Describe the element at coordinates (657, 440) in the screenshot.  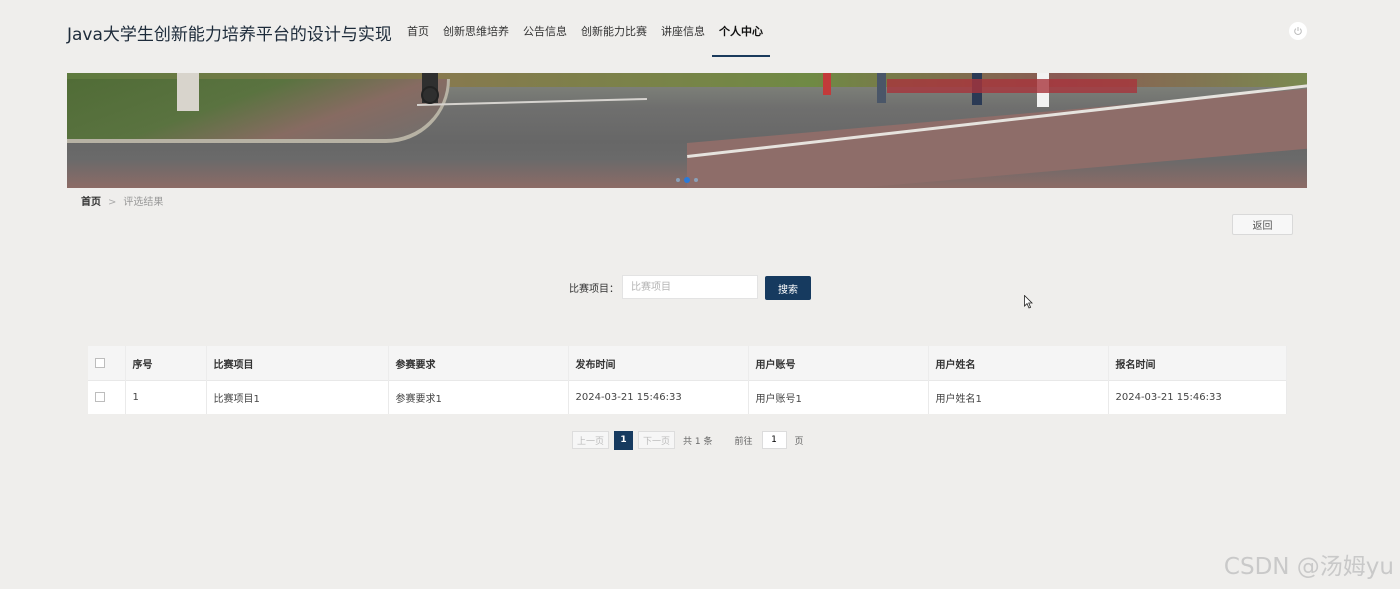
I see `next-page-button: 下一页` at that location.